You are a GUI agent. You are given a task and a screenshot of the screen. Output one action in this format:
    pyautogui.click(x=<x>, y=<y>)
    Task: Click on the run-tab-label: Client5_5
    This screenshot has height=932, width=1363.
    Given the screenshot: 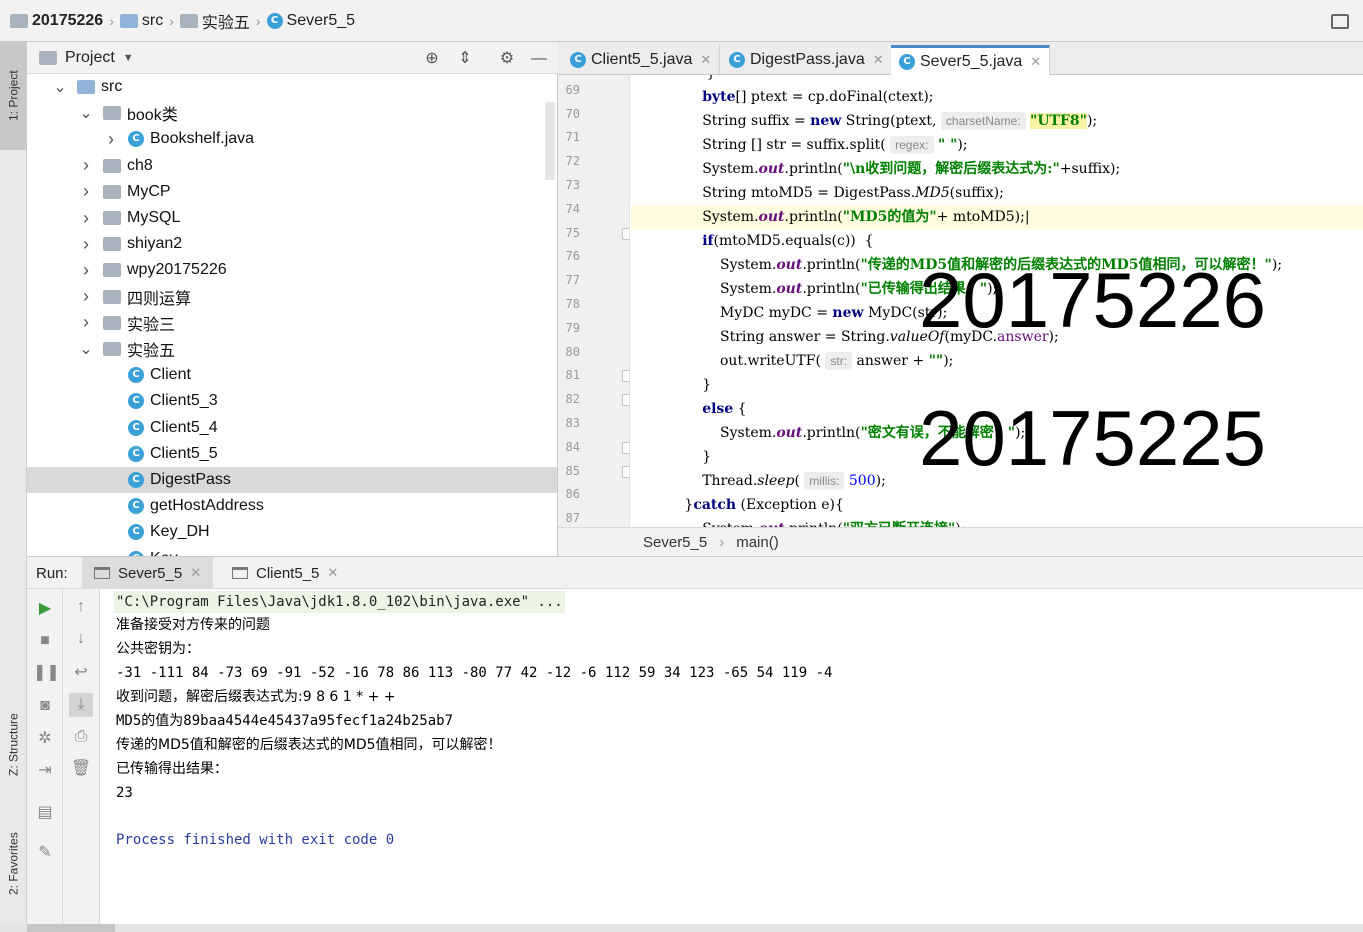 What is the action you would take?
    pyautogui.click(x=288, y=573)
    